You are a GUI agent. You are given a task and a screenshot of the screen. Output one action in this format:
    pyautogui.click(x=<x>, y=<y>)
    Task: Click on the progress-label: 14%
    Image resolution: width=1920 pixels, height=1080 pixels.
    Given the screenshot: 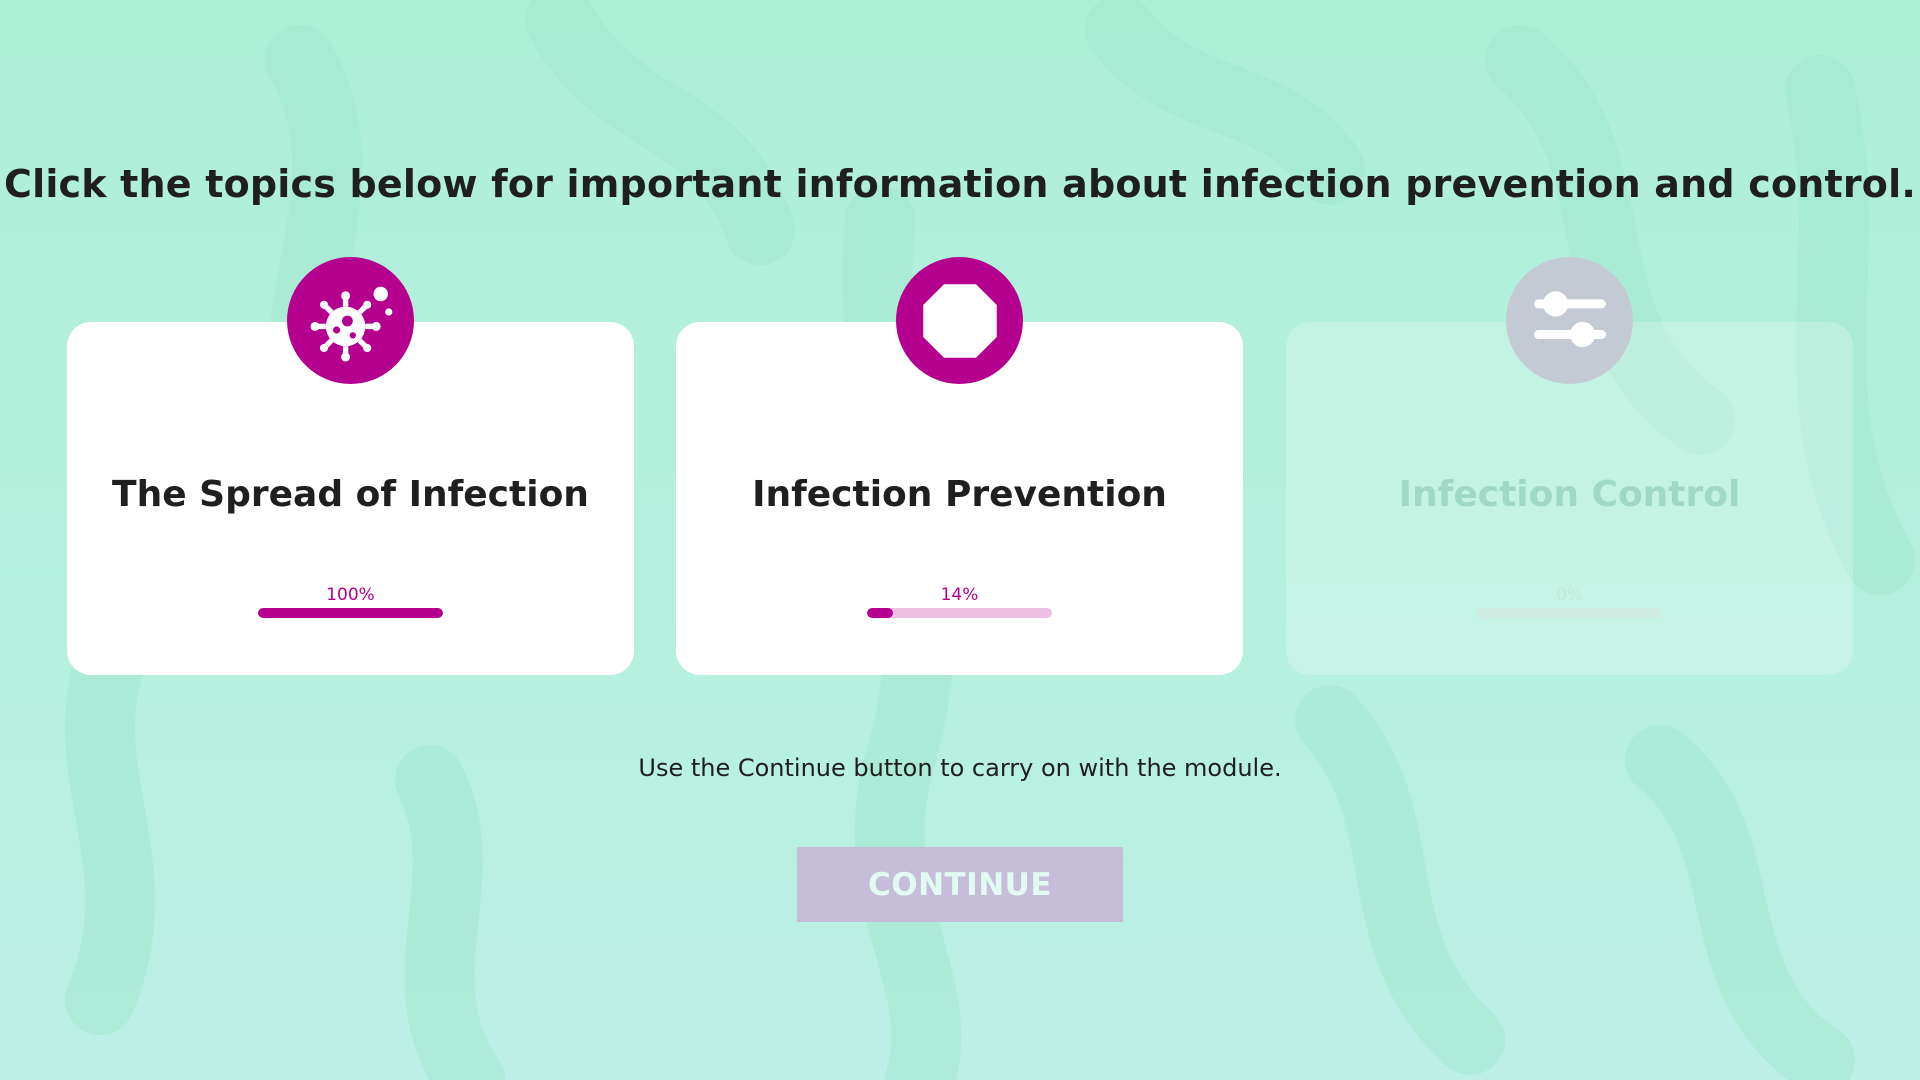 What is the action you would take?
    pyautogui.click(x=959, y=595)
    